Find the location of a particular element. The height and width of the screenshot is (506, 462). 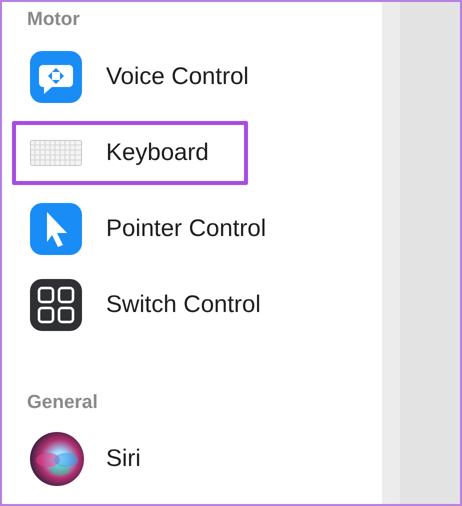

sidebar-item: Switch Control is located at coordinates (142, 305).